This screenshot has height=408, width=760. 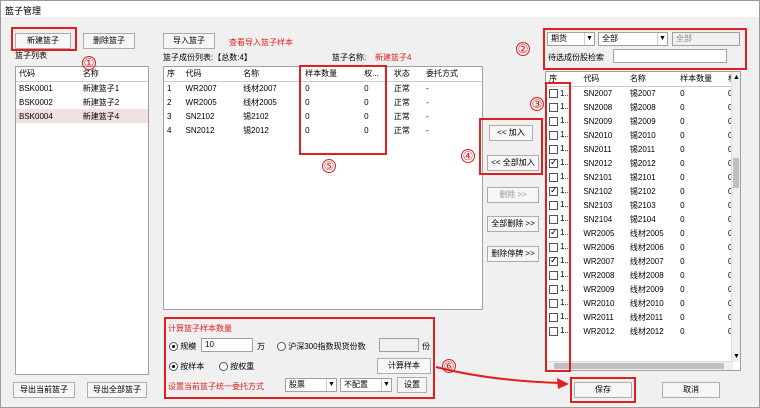 What do you see at coordinates (639, 366) in the screenshot?
I see `h-scroll-thumb` at bounding box center [639, 366].